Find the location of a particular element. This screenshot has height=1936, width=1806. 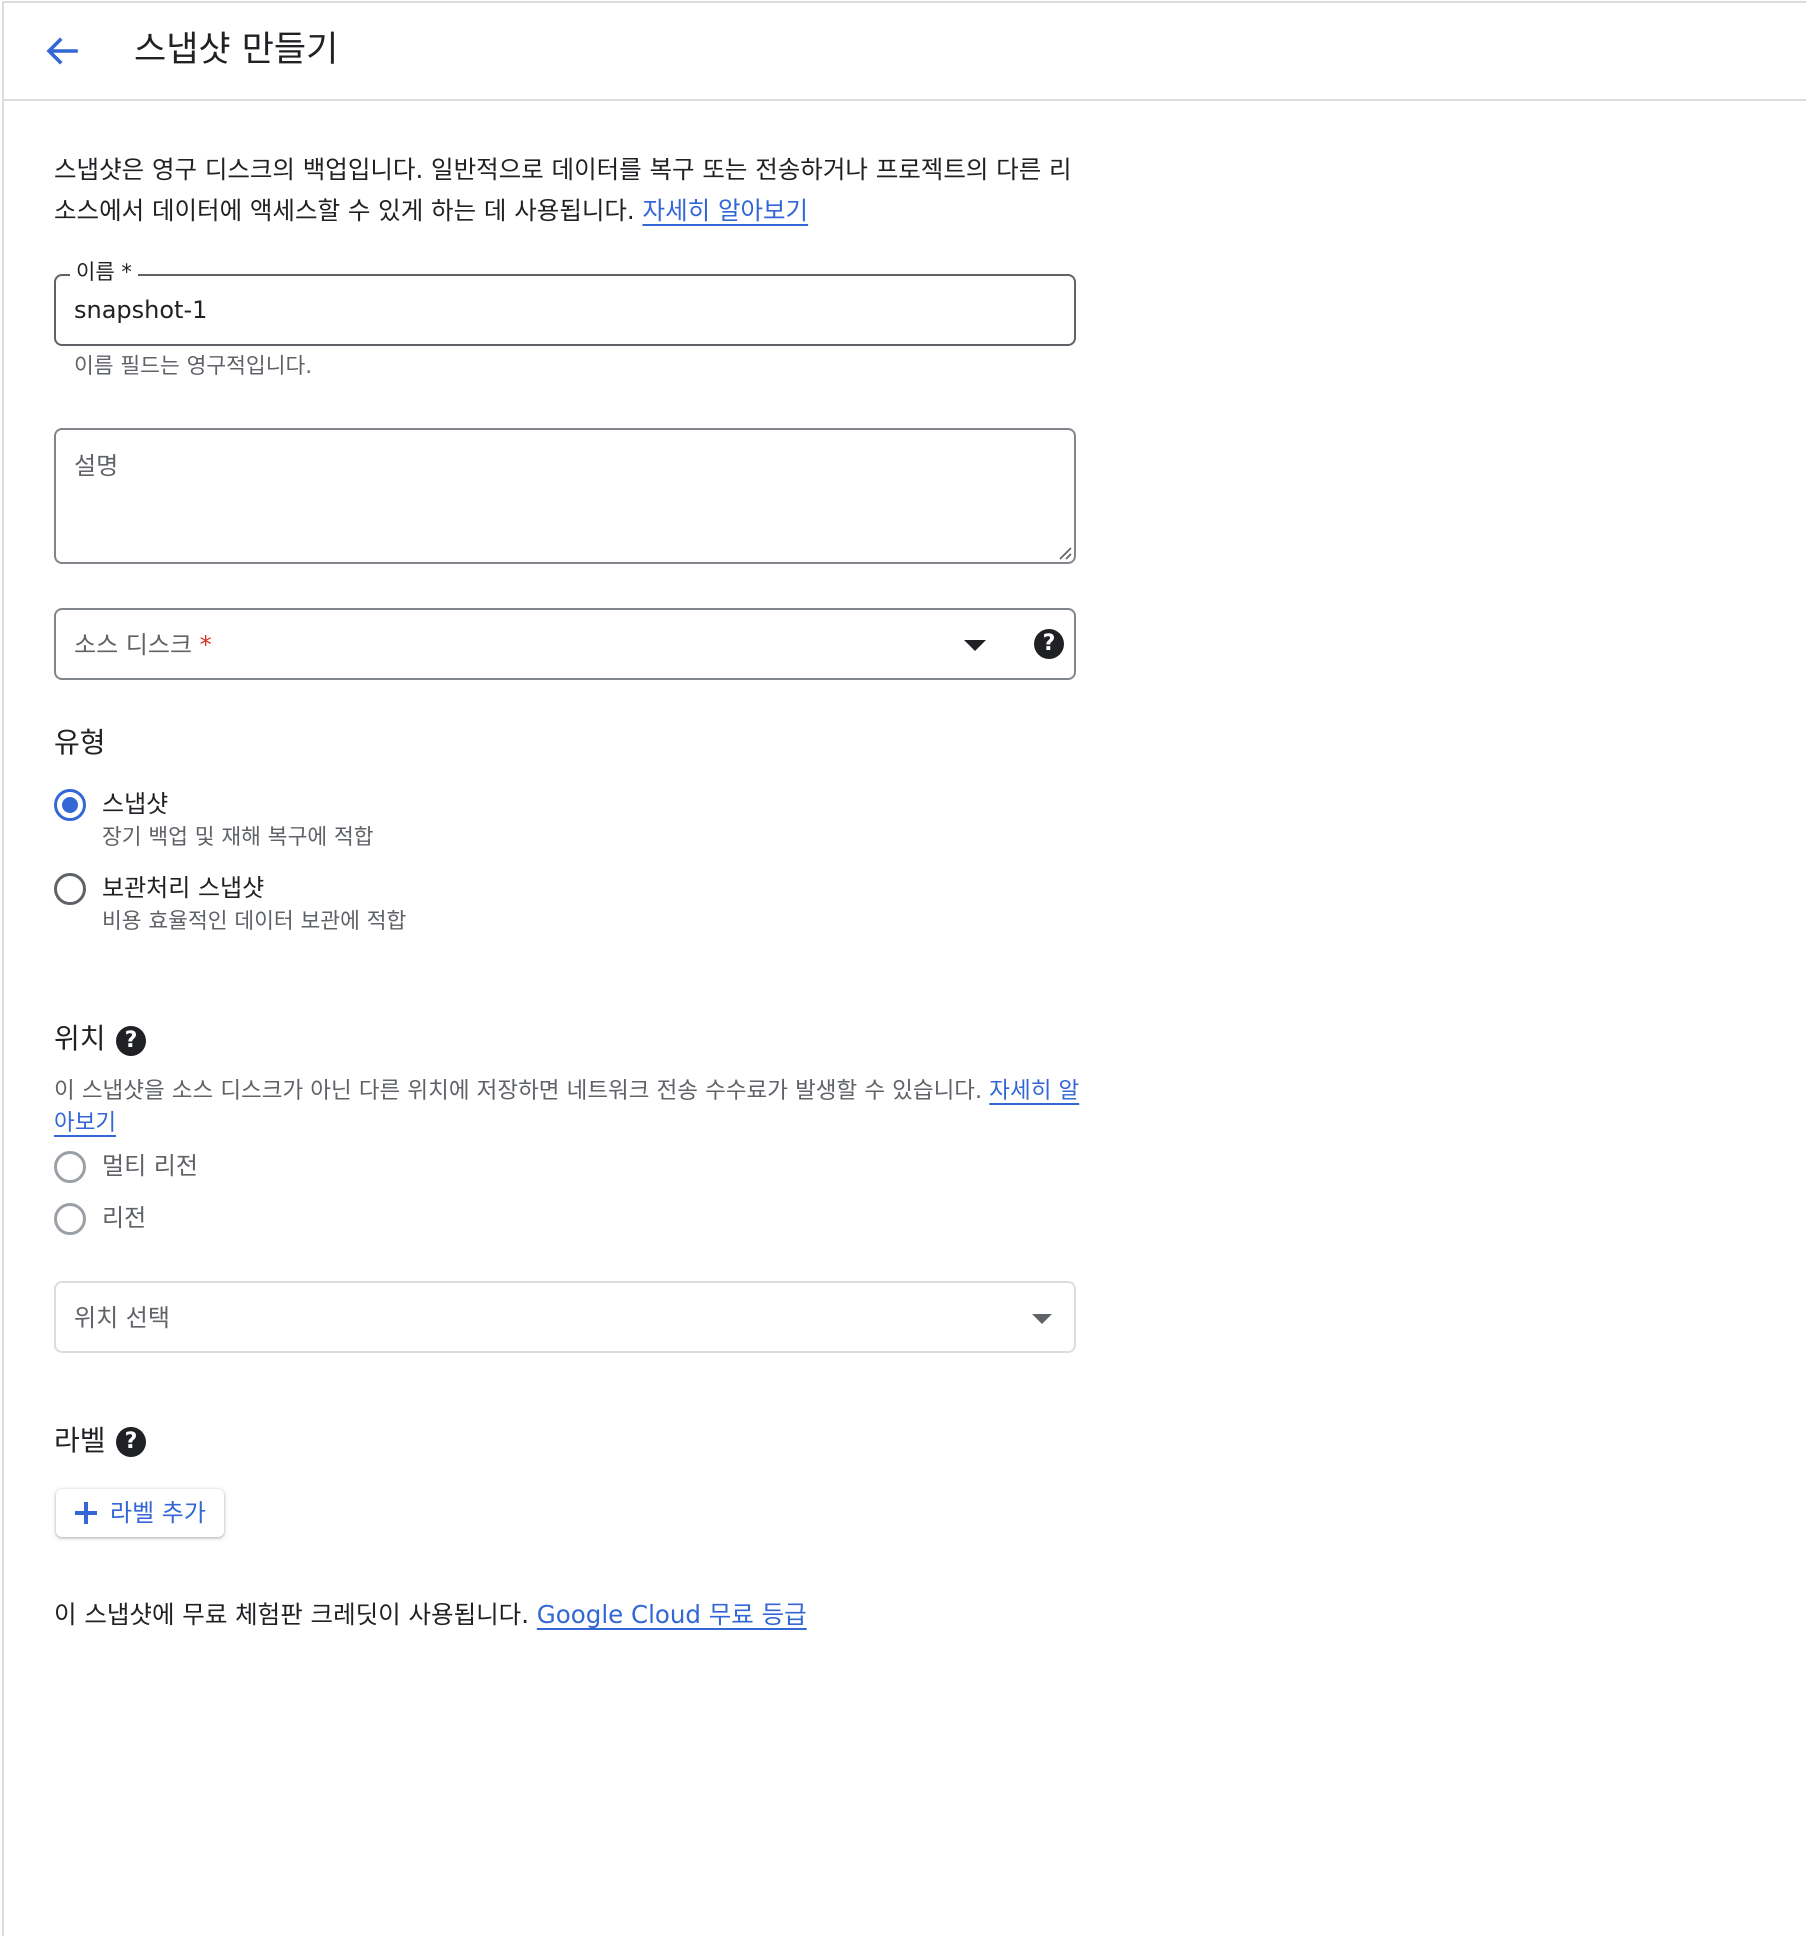

arrow-back-icon is located at coordinates (62, 51).